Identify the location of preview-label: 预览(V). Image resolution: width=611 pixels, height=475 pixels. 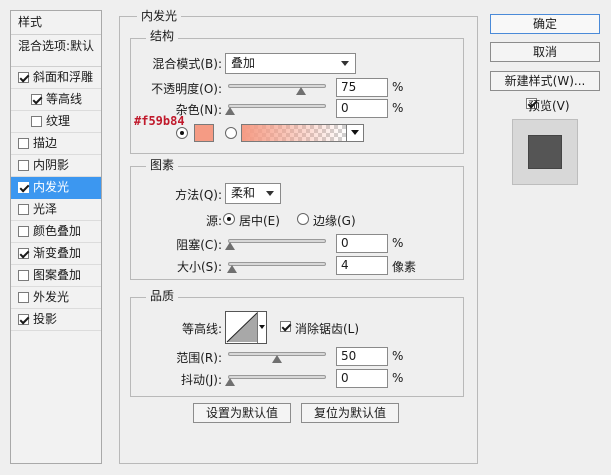
(549, 105).